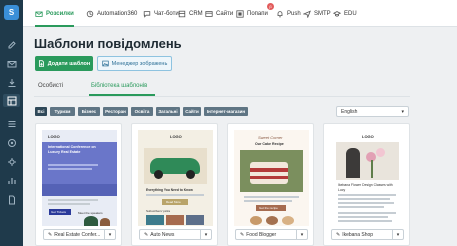  Describe the element at coordinates (270, 137) in the screenshot. I see `preview-brand: Sweet Corner` at that location.